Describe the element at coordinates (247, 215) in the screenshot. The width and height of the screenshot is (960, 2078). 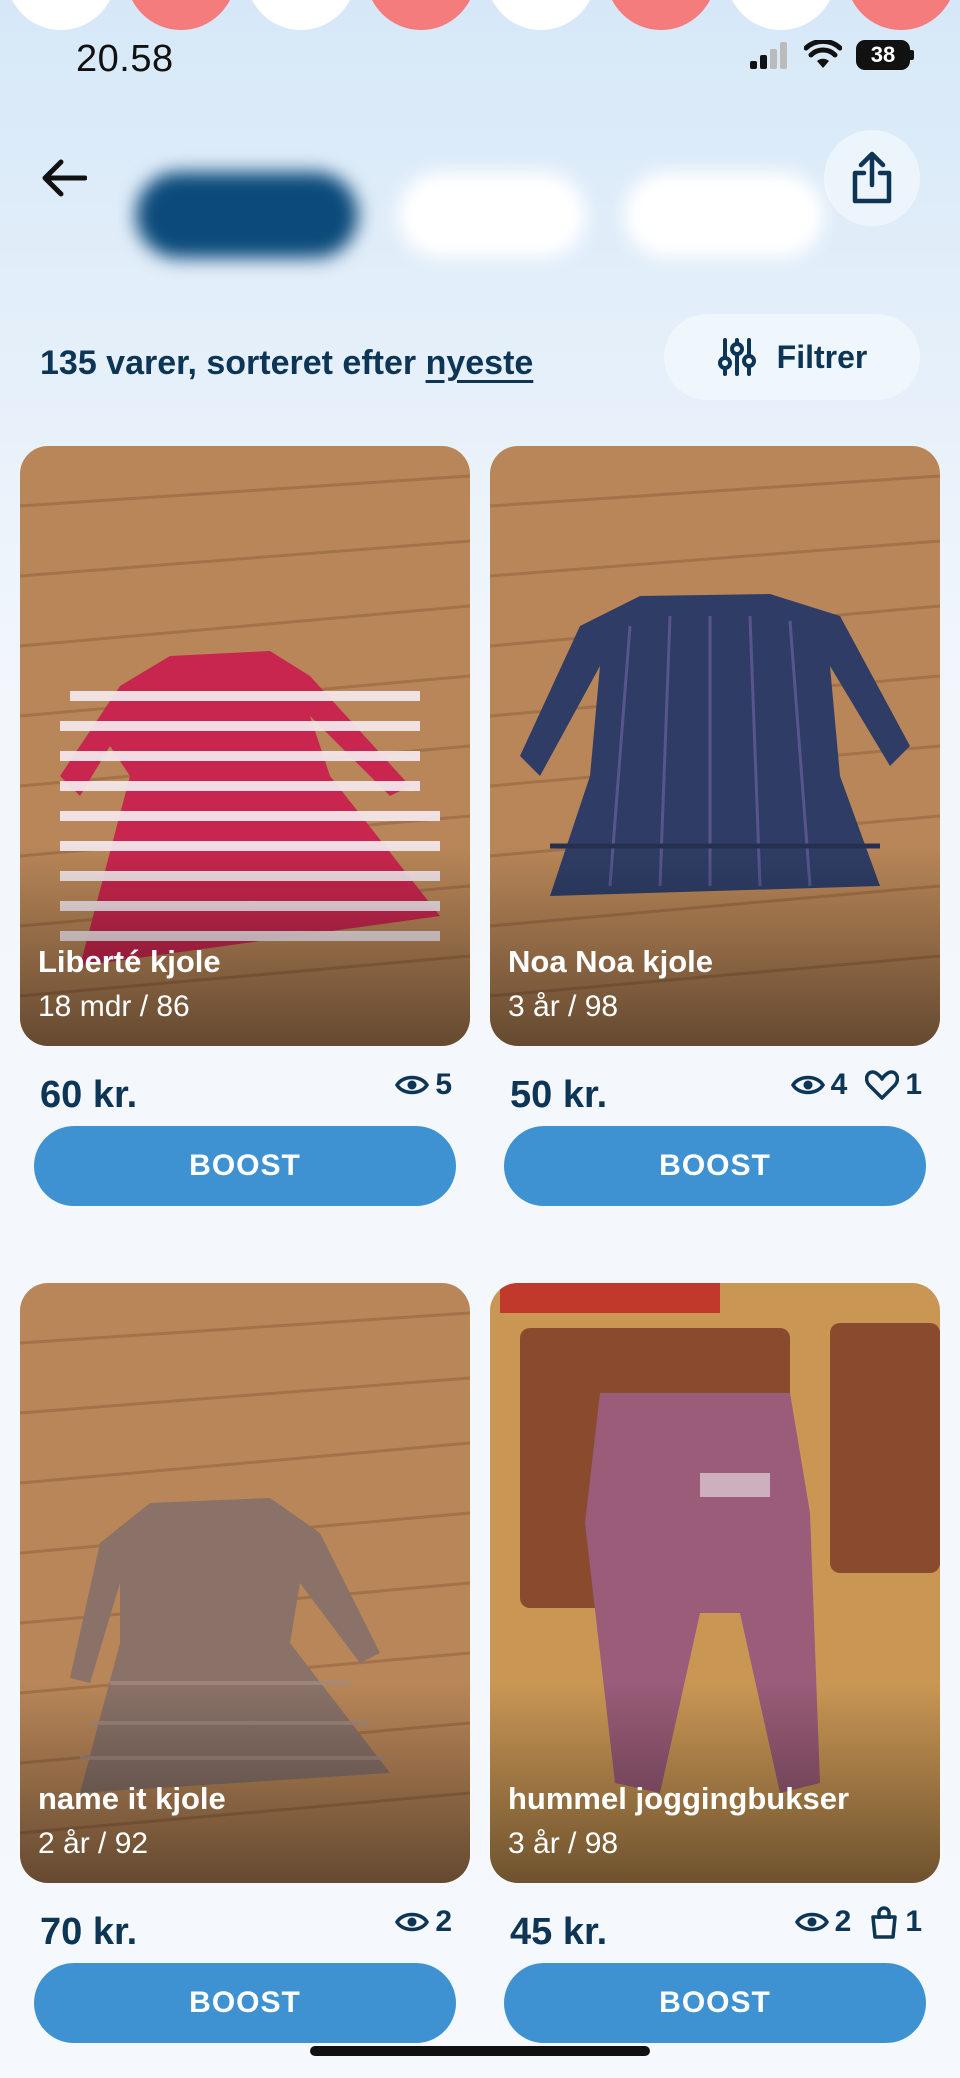
I see `tab-selected` at that location.